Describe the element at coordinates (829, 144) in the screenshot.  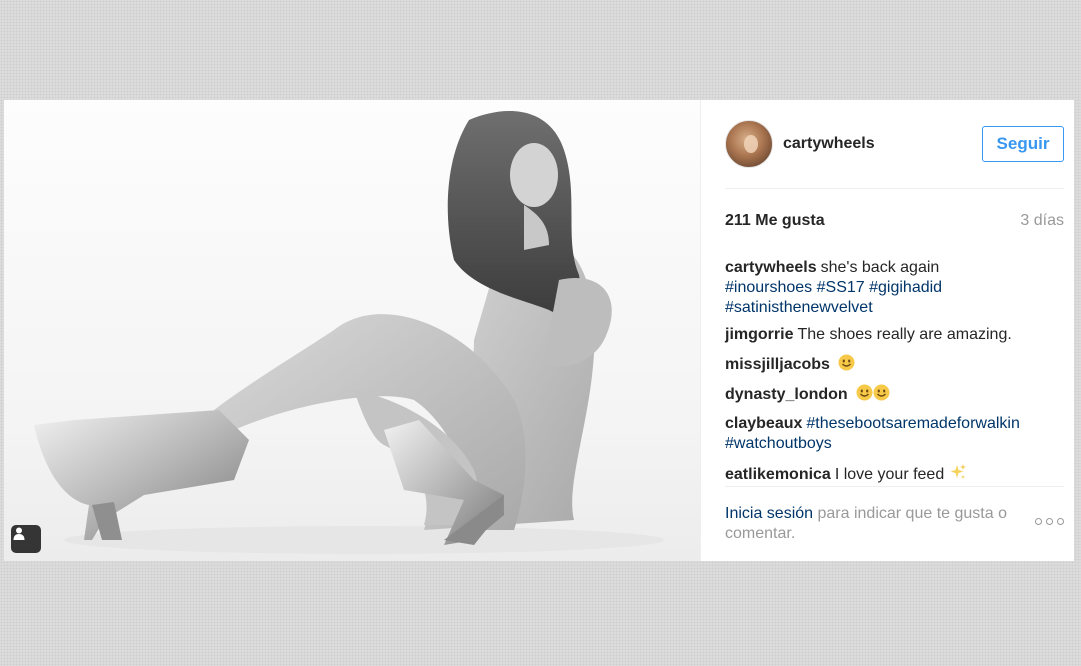
I see `username-link: cartywheels` at that location.